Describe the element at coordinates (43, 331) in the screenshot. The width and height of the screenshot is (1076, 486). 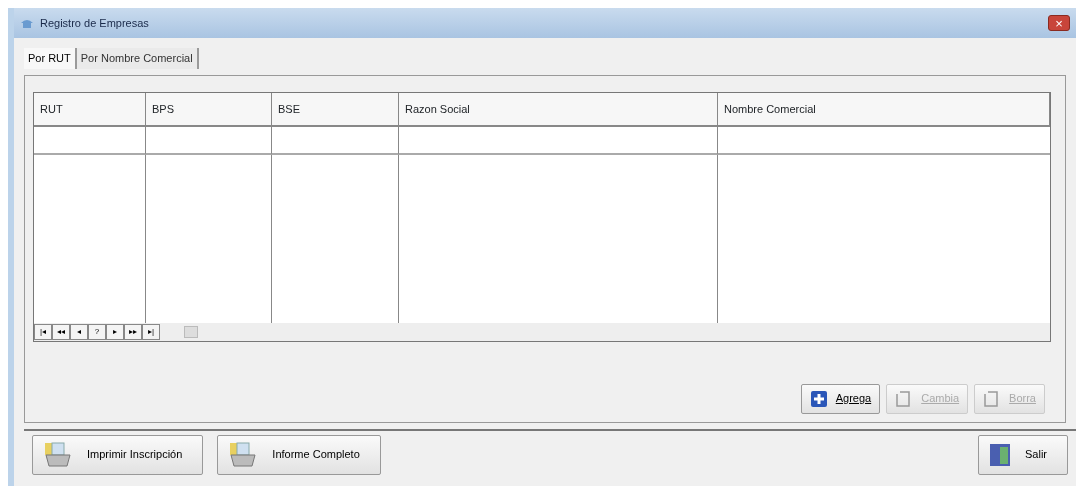
I see `pager-button: |◂` at that location.